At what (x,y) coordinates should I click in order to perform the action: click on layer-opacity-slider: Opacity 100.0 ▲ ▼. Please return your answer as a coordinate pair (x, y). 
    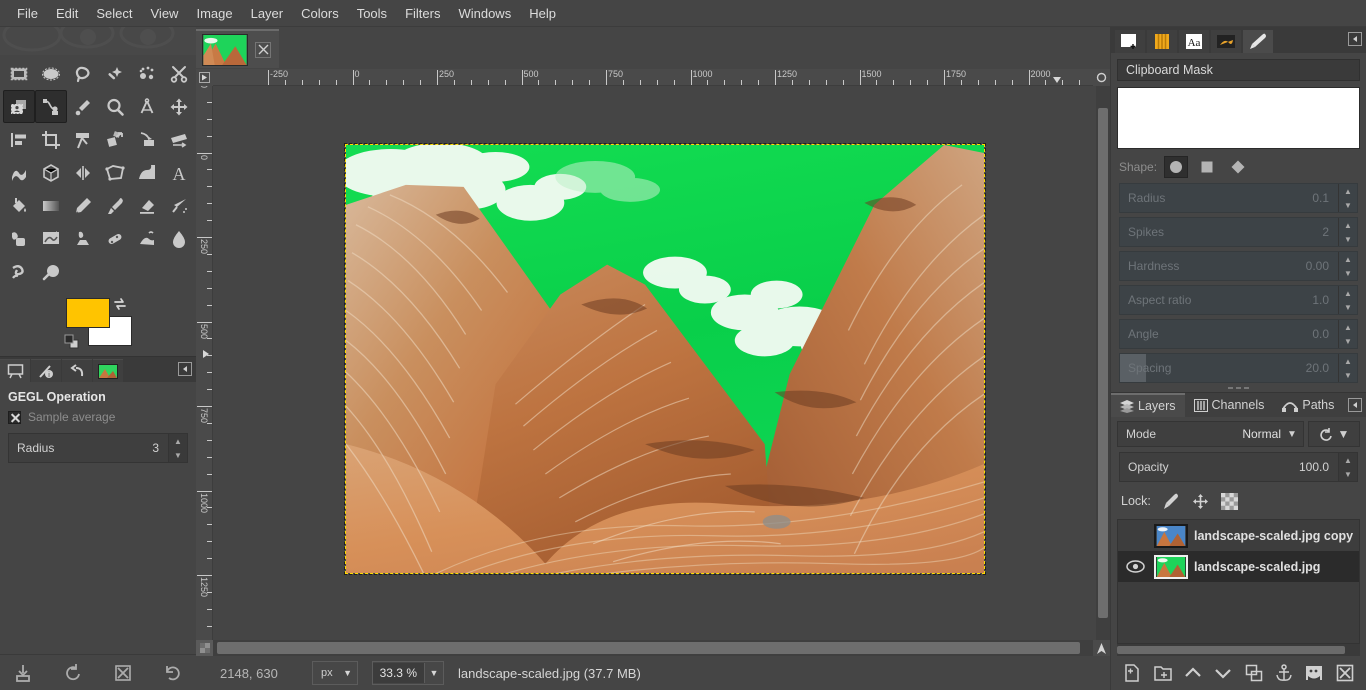
    Looking at the image, I should click on (1238, 467).